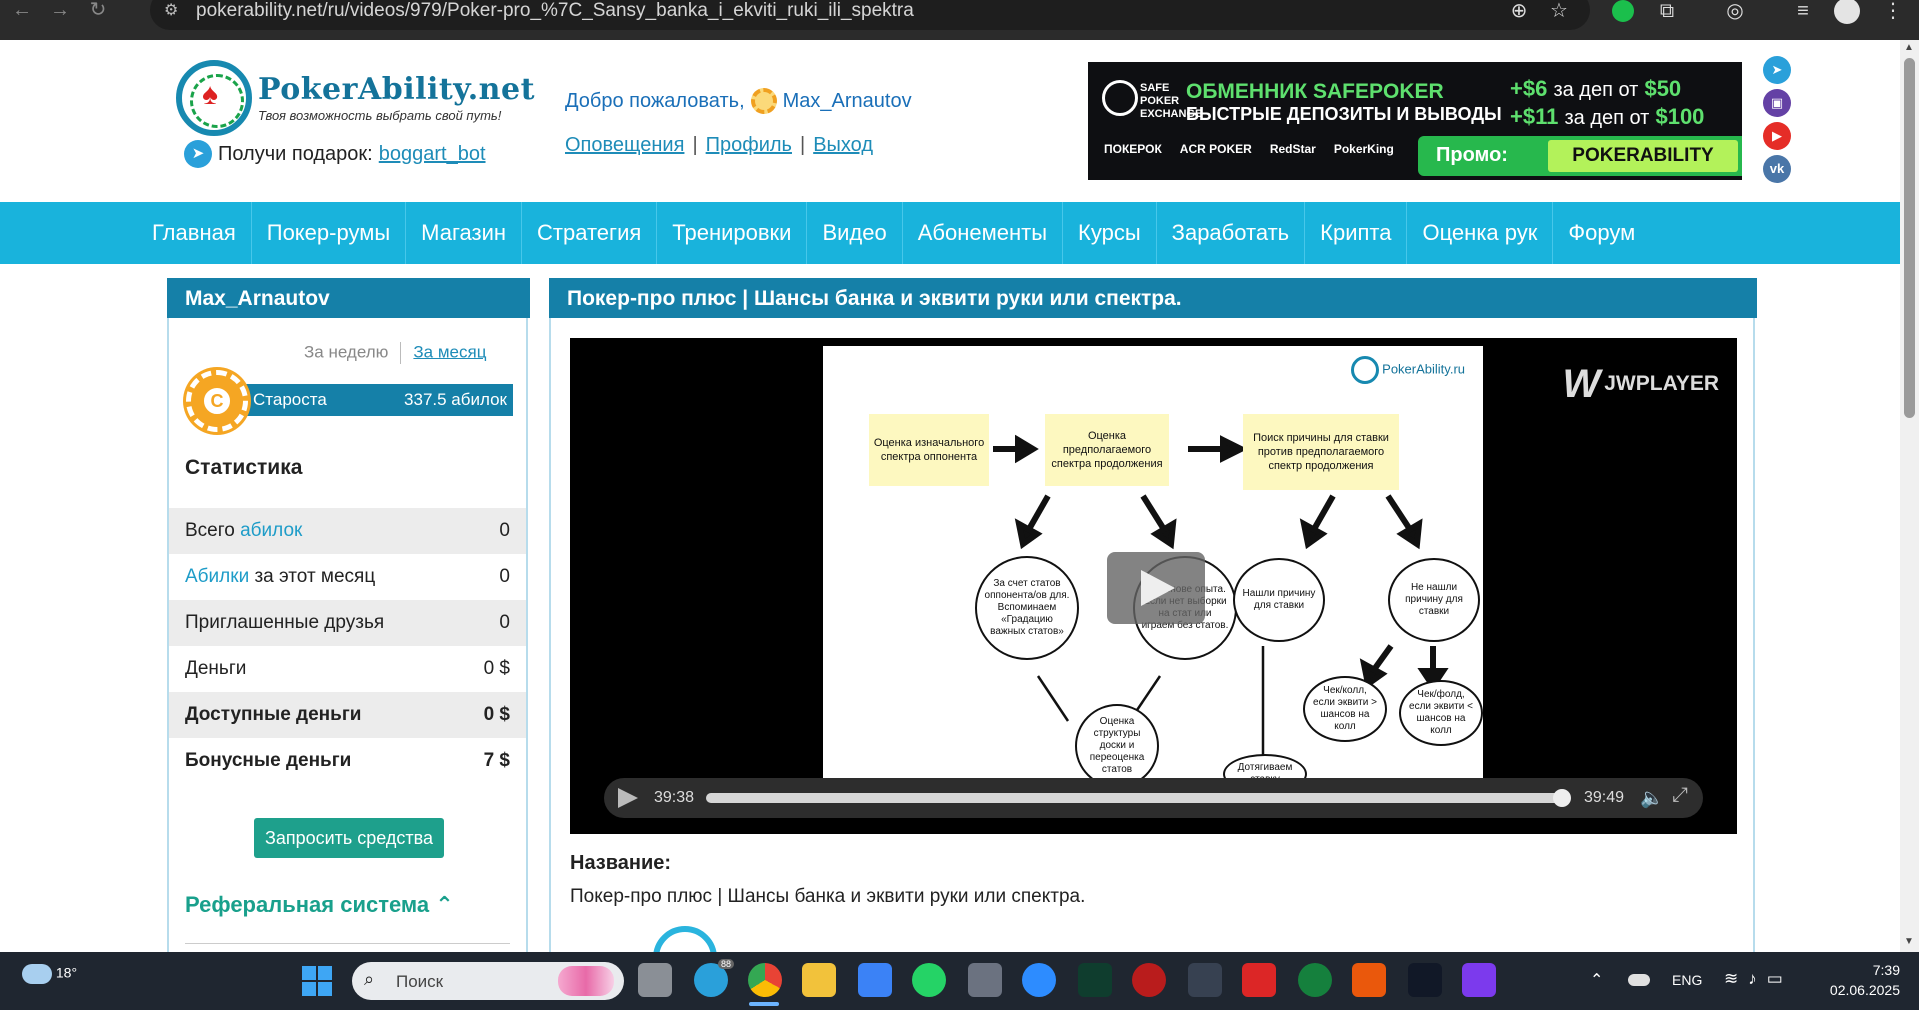 The image size is (1919, 1010). I want to click on stat-label: Приглашенные друзья, so click(285, 622).